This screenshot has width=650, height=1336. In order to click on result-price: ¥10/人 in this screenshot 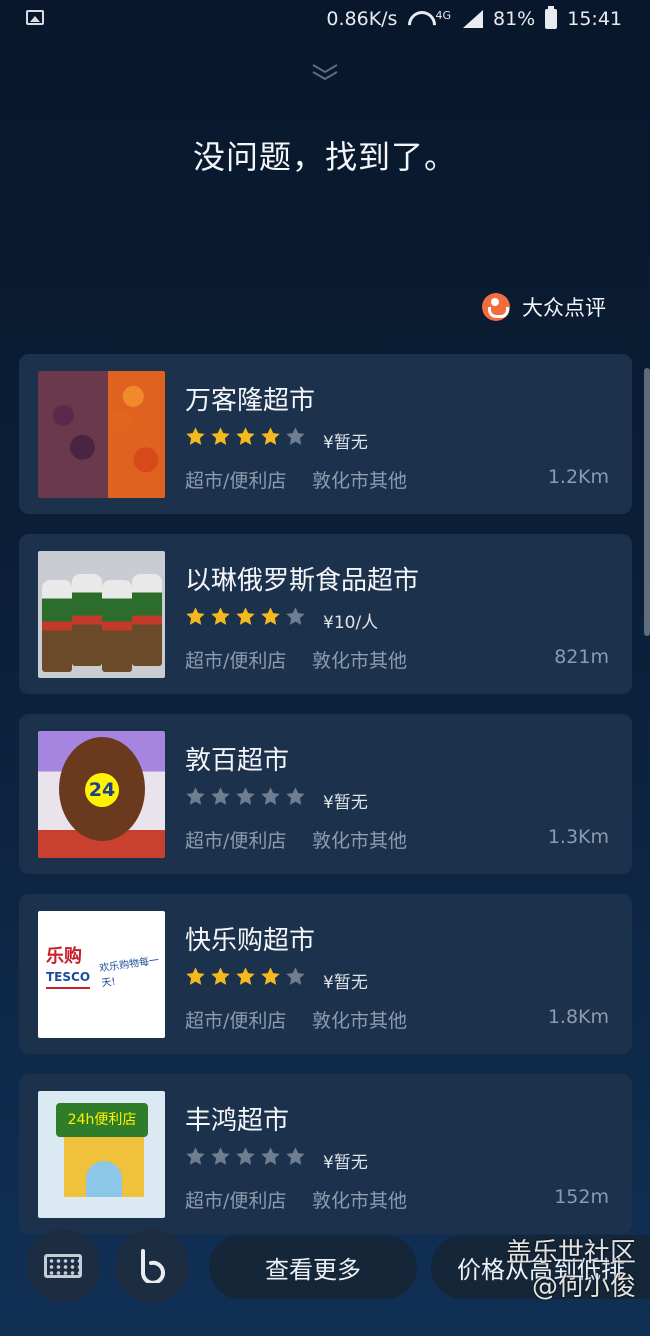, I will do `click(351, 623)`.